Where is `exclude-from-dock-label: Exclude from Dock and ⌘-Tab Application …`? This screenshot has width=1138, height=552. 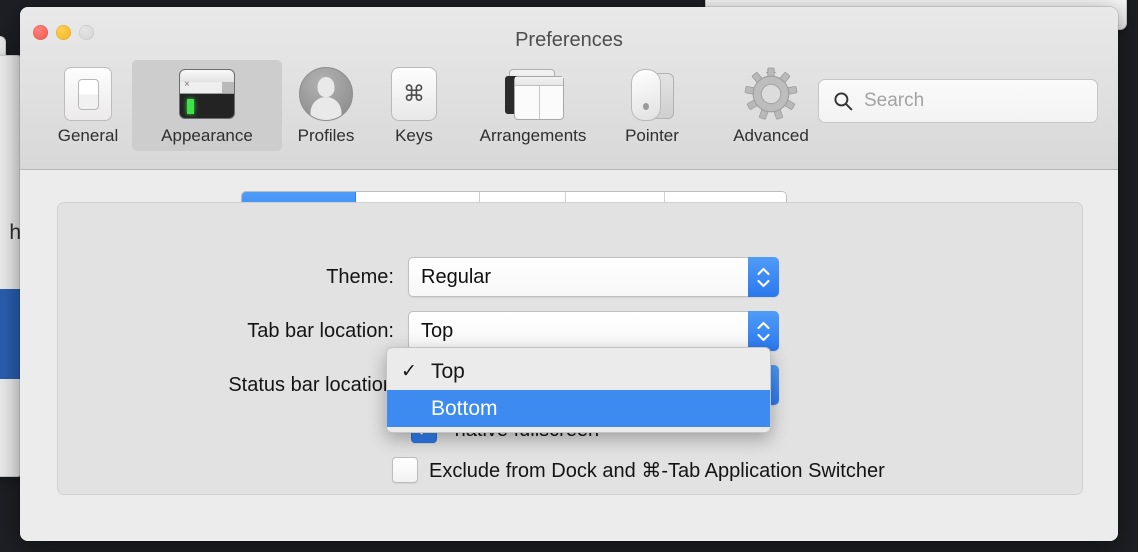 exclude-from-dock-label: Exclude from Dock and ⌘-Tab Application … is located at coordinates (657, 470).